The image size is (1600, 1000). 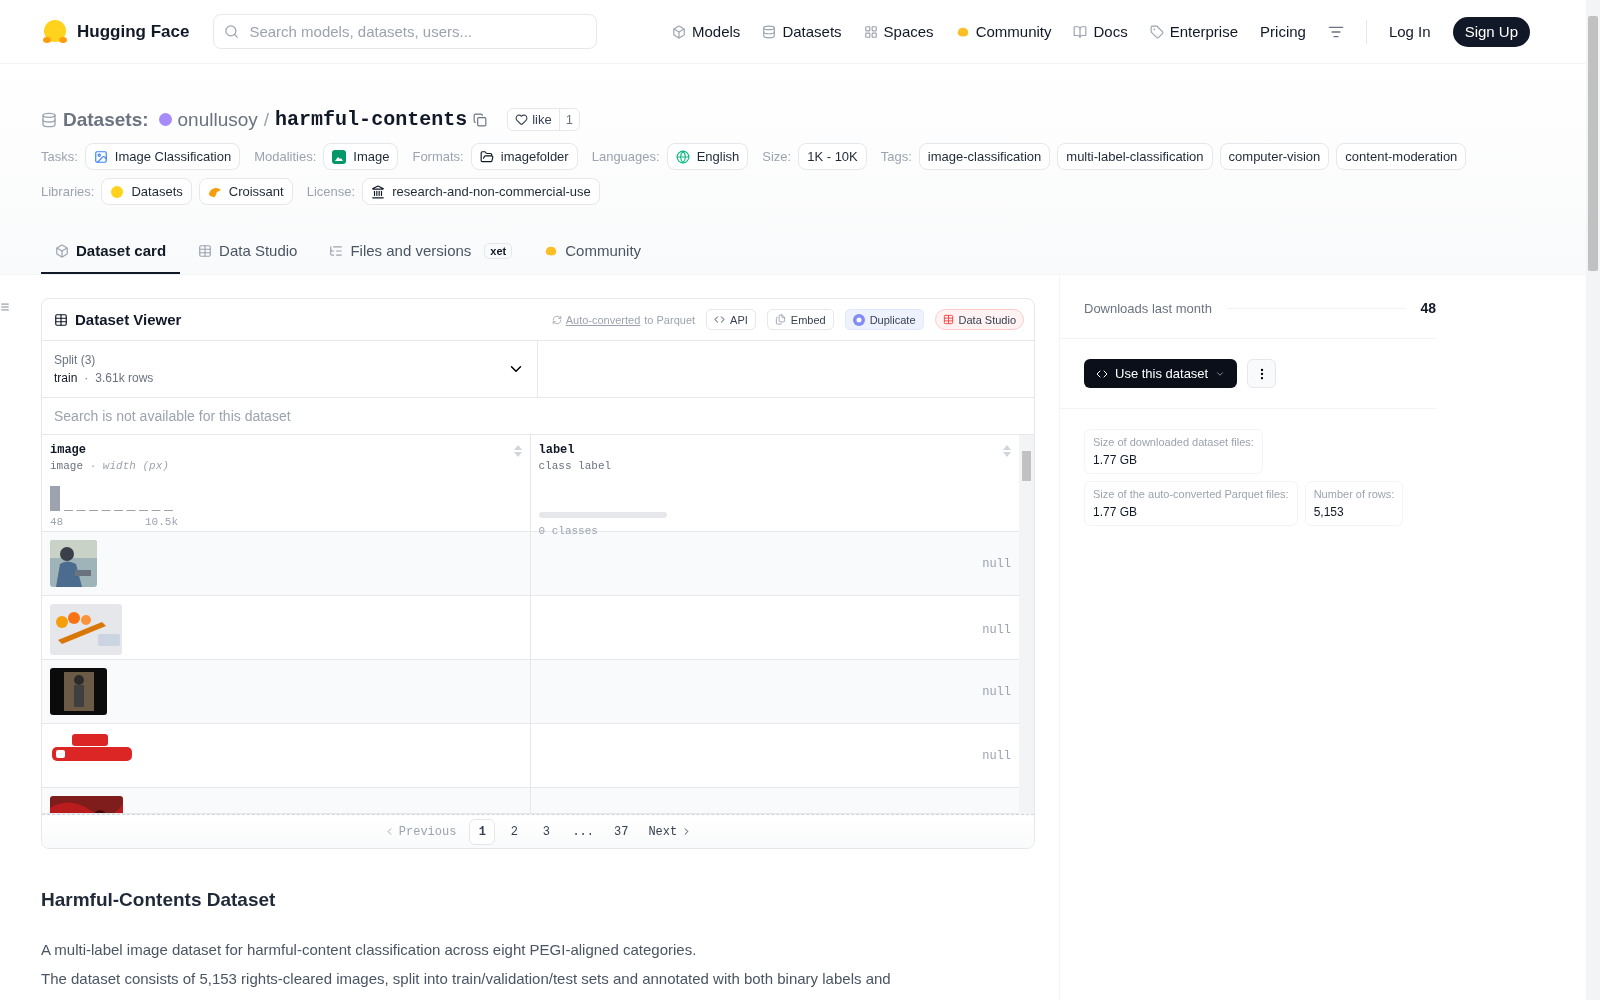 I want to click on meta-label: Languages:, so click(x=625, y=156).